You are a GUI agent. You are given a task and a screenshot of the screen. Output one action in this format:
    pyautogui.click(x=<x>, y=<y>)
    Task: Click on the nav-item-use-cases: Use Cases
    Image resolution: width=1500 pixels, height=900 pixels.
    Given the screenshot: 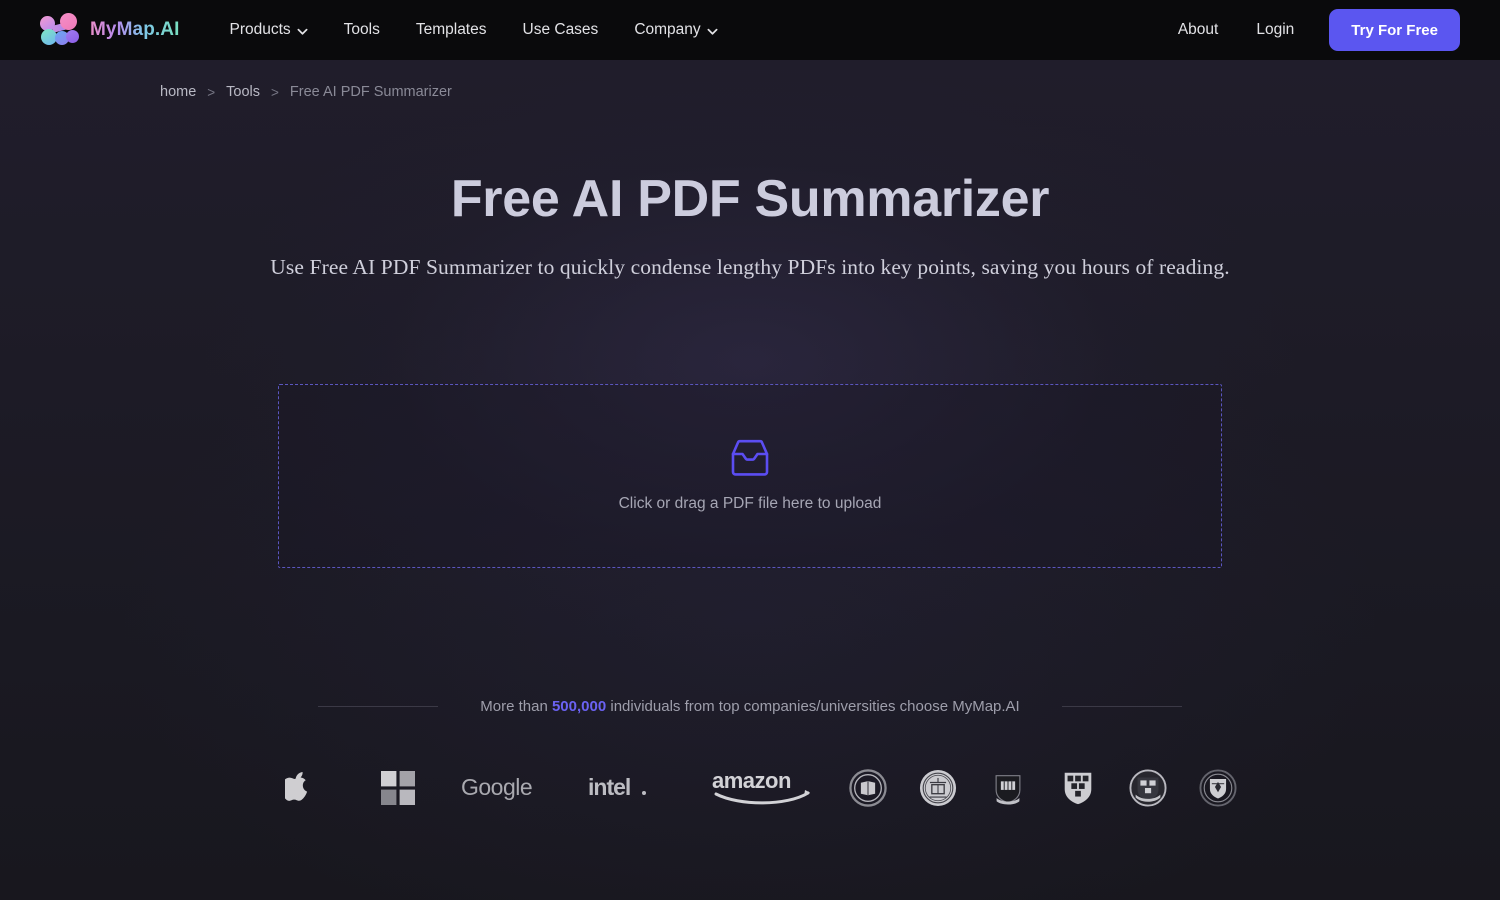 What is the action you would take?
    pyautogui.click(x=561, y=30)
    